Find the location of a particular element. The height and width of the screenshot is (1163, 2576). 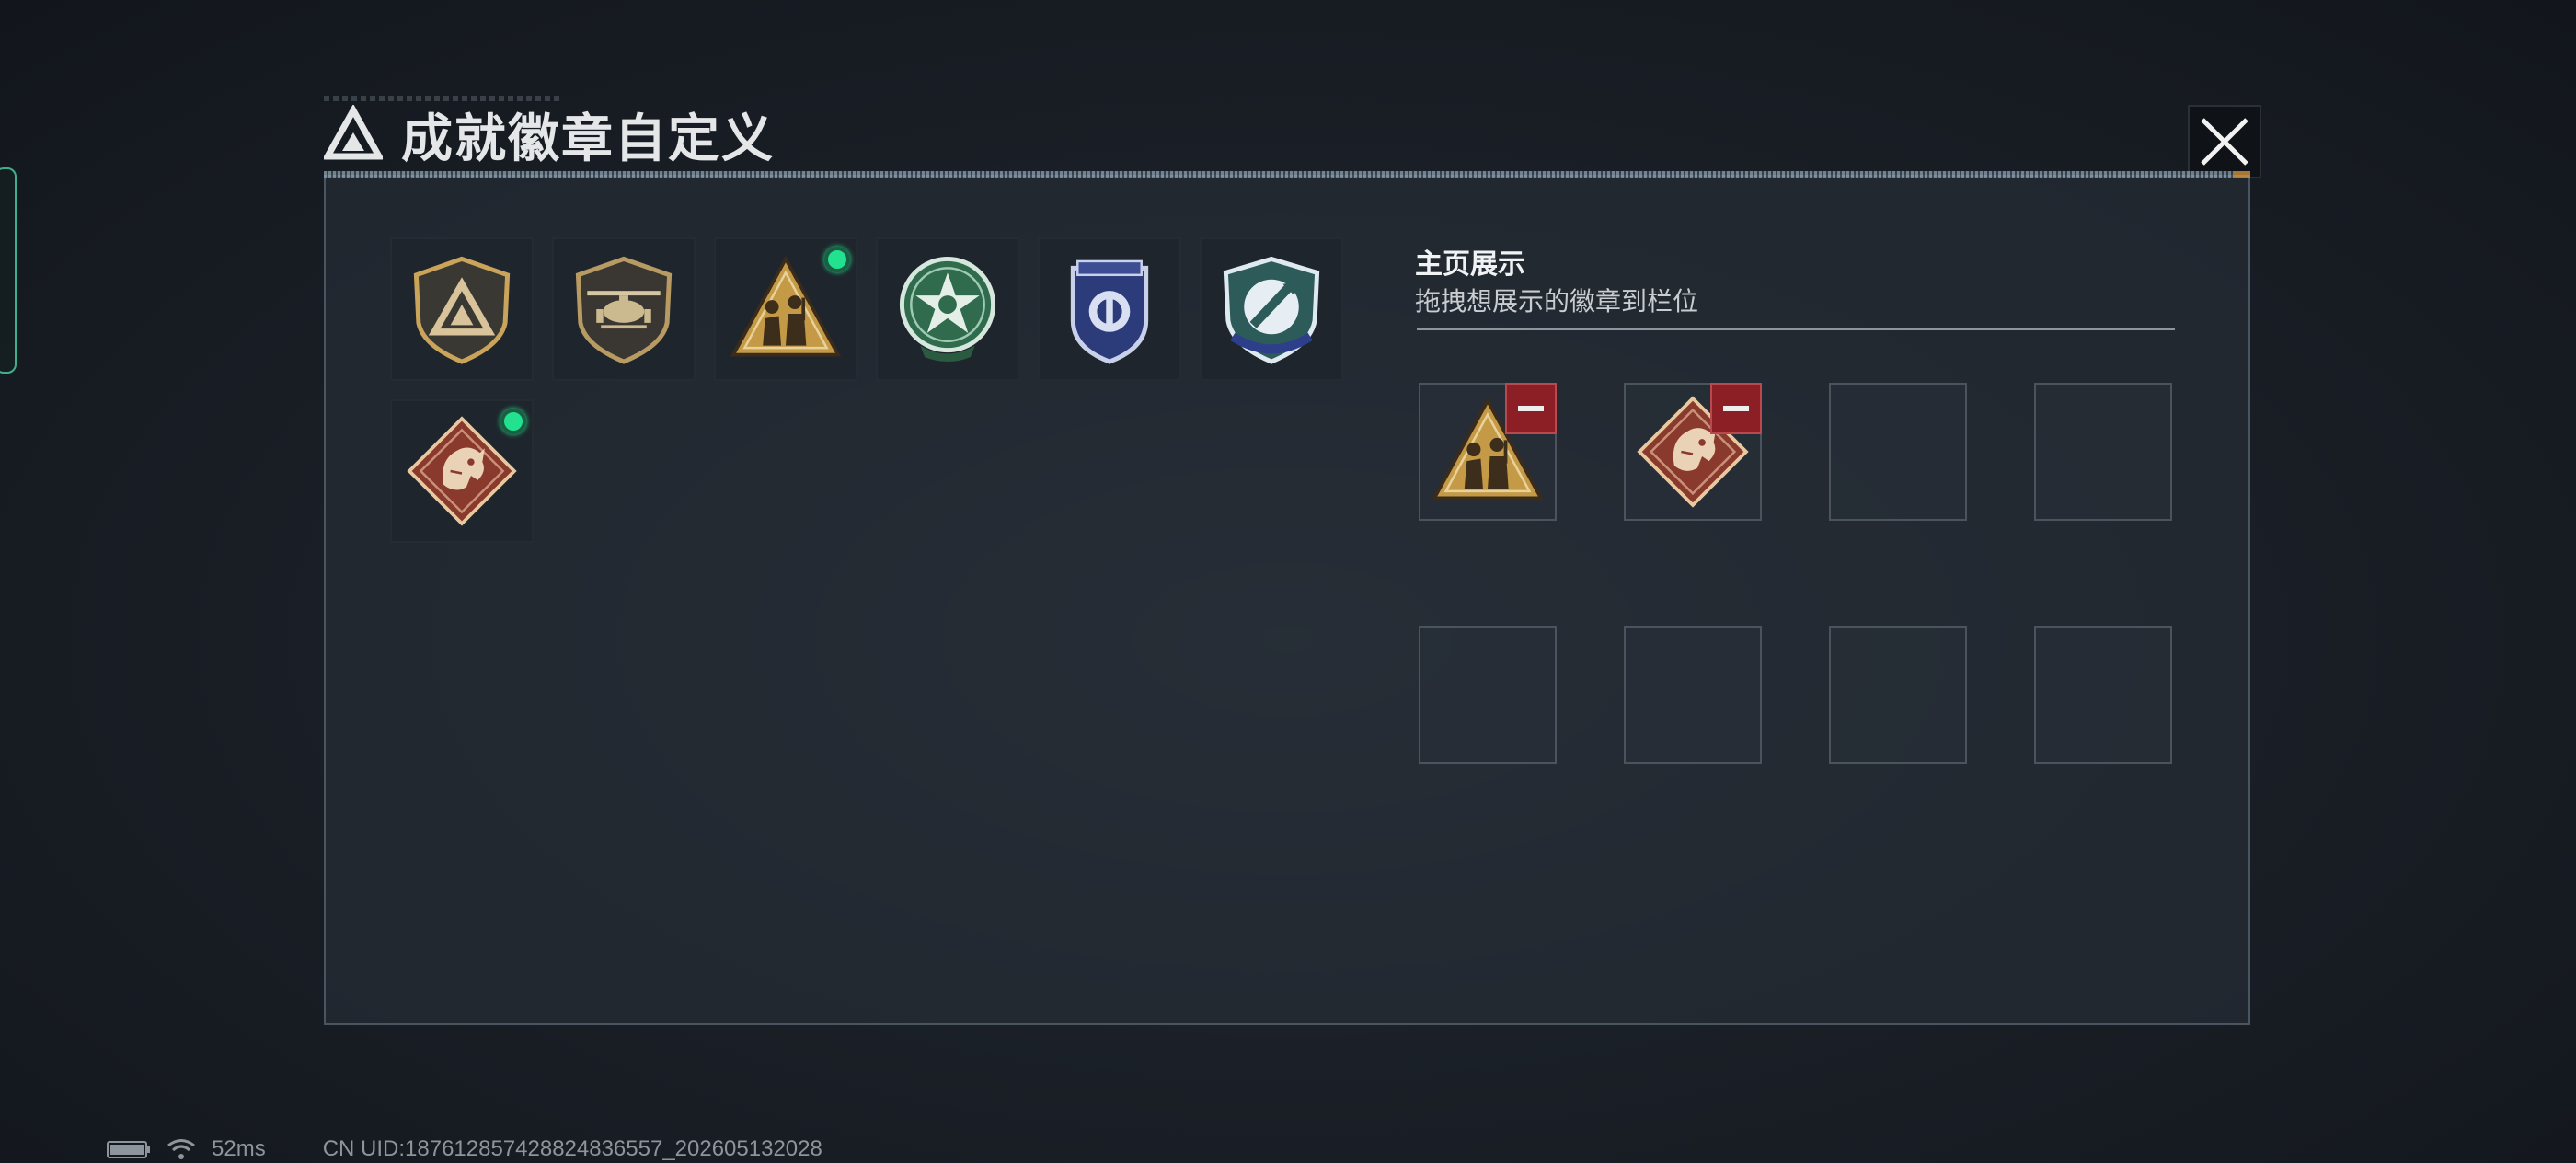

soldiers-triangle-badge-icon is located at coordinates (786, 309).